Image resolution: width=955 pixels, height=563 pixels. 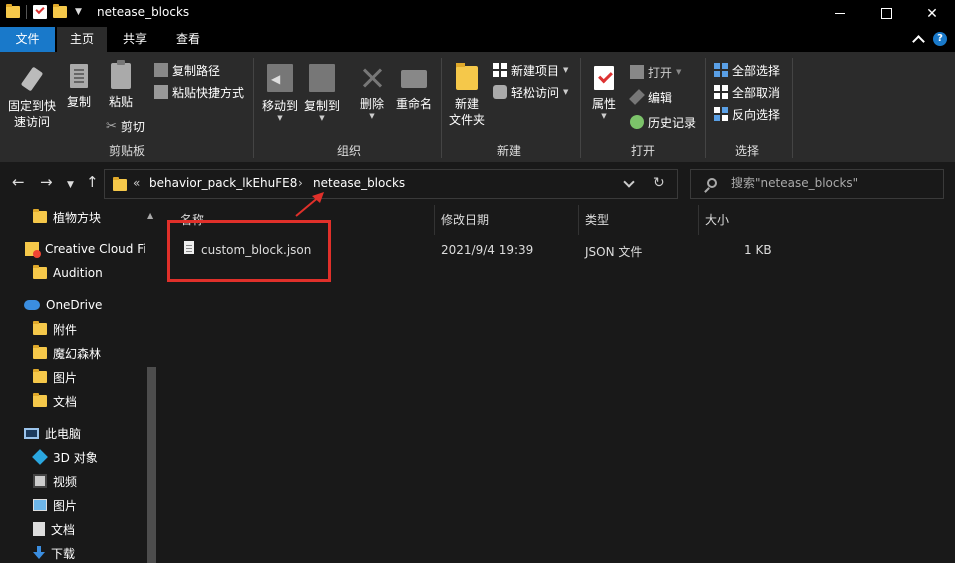 I want to click on sidebar-item-this-pc: 此电脑, so click(x=52, y=433).